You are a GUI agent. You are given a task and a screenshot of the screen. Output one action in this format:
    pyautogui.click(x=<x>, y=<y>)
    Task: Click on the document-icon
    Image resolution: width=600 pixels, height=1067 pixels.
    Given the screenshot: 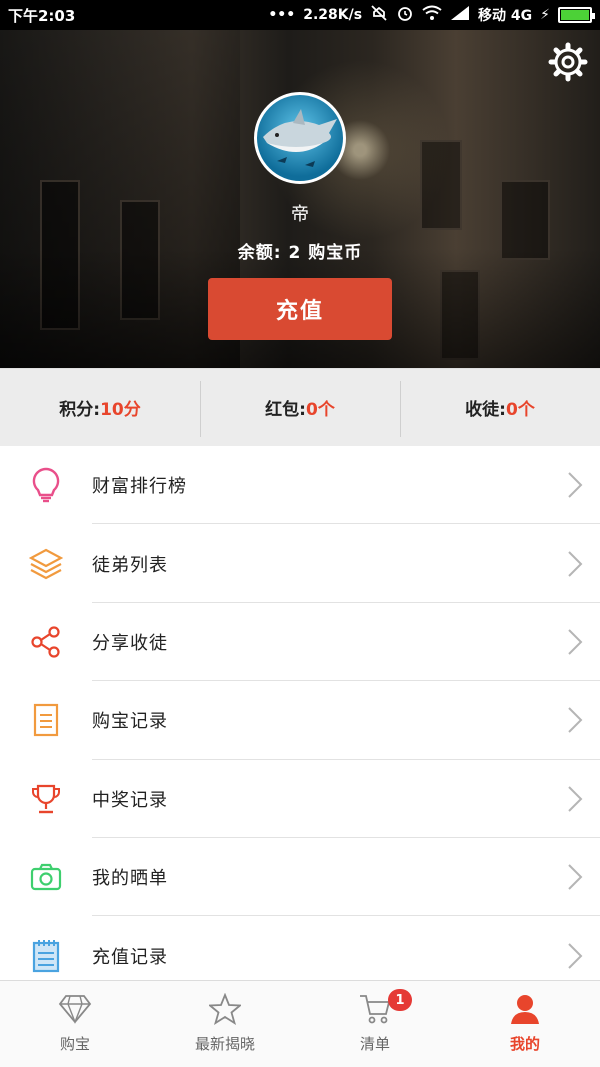 What is the action you would take?
    pyautogui.click(x=46, y=720)
    